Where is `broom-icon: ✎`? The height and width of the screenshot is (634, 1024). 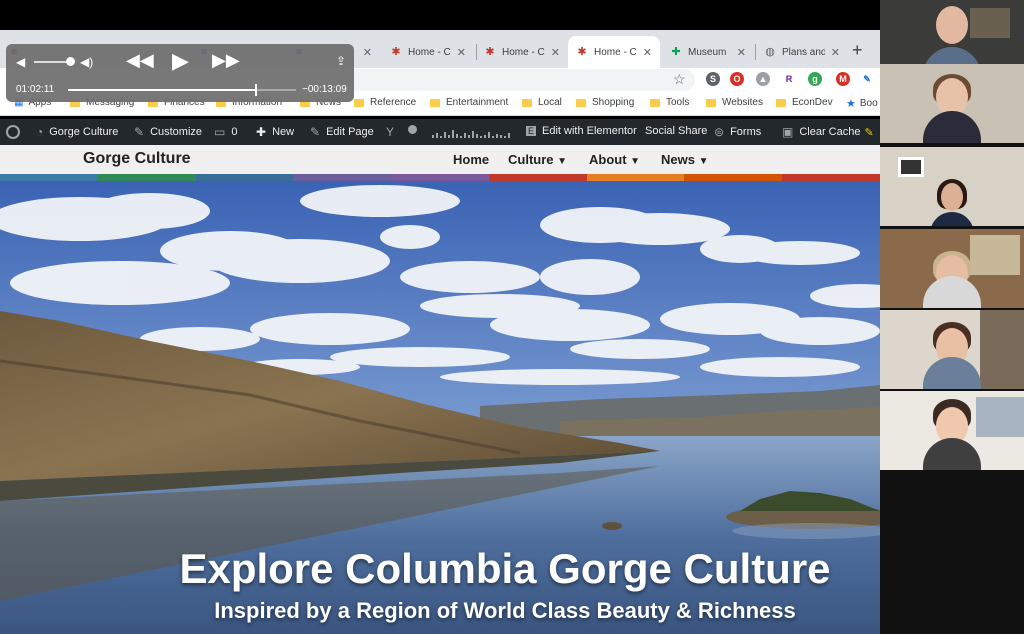 broom-icon: ✎ is located at coordinates (869, 132).